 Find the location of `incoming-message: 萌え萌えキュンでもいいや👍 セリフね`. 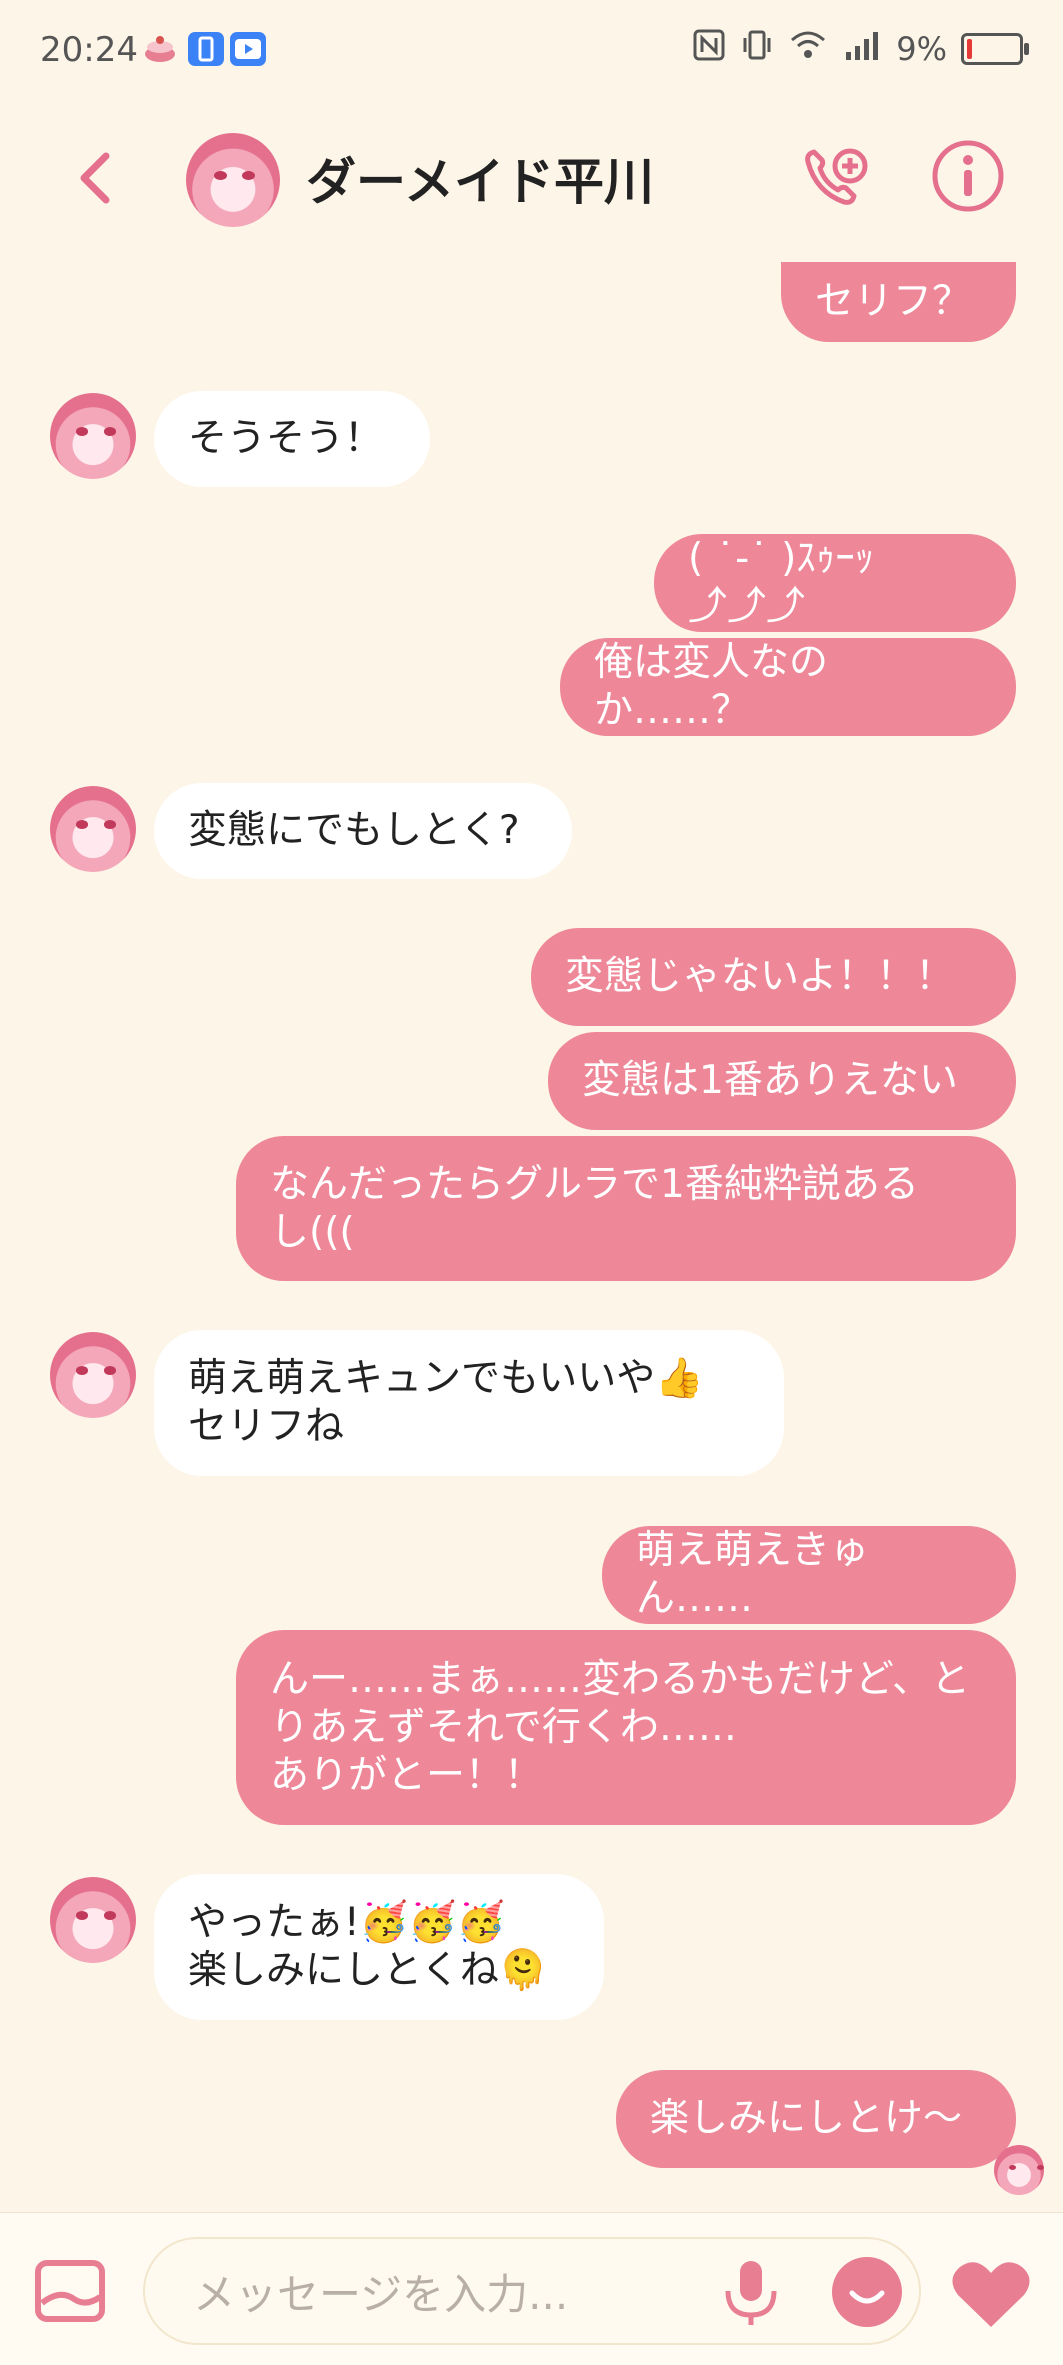

incoming-message: 萌え萌えキュンでもいいや👍 セリフね is located at coordinates (469, 1403).